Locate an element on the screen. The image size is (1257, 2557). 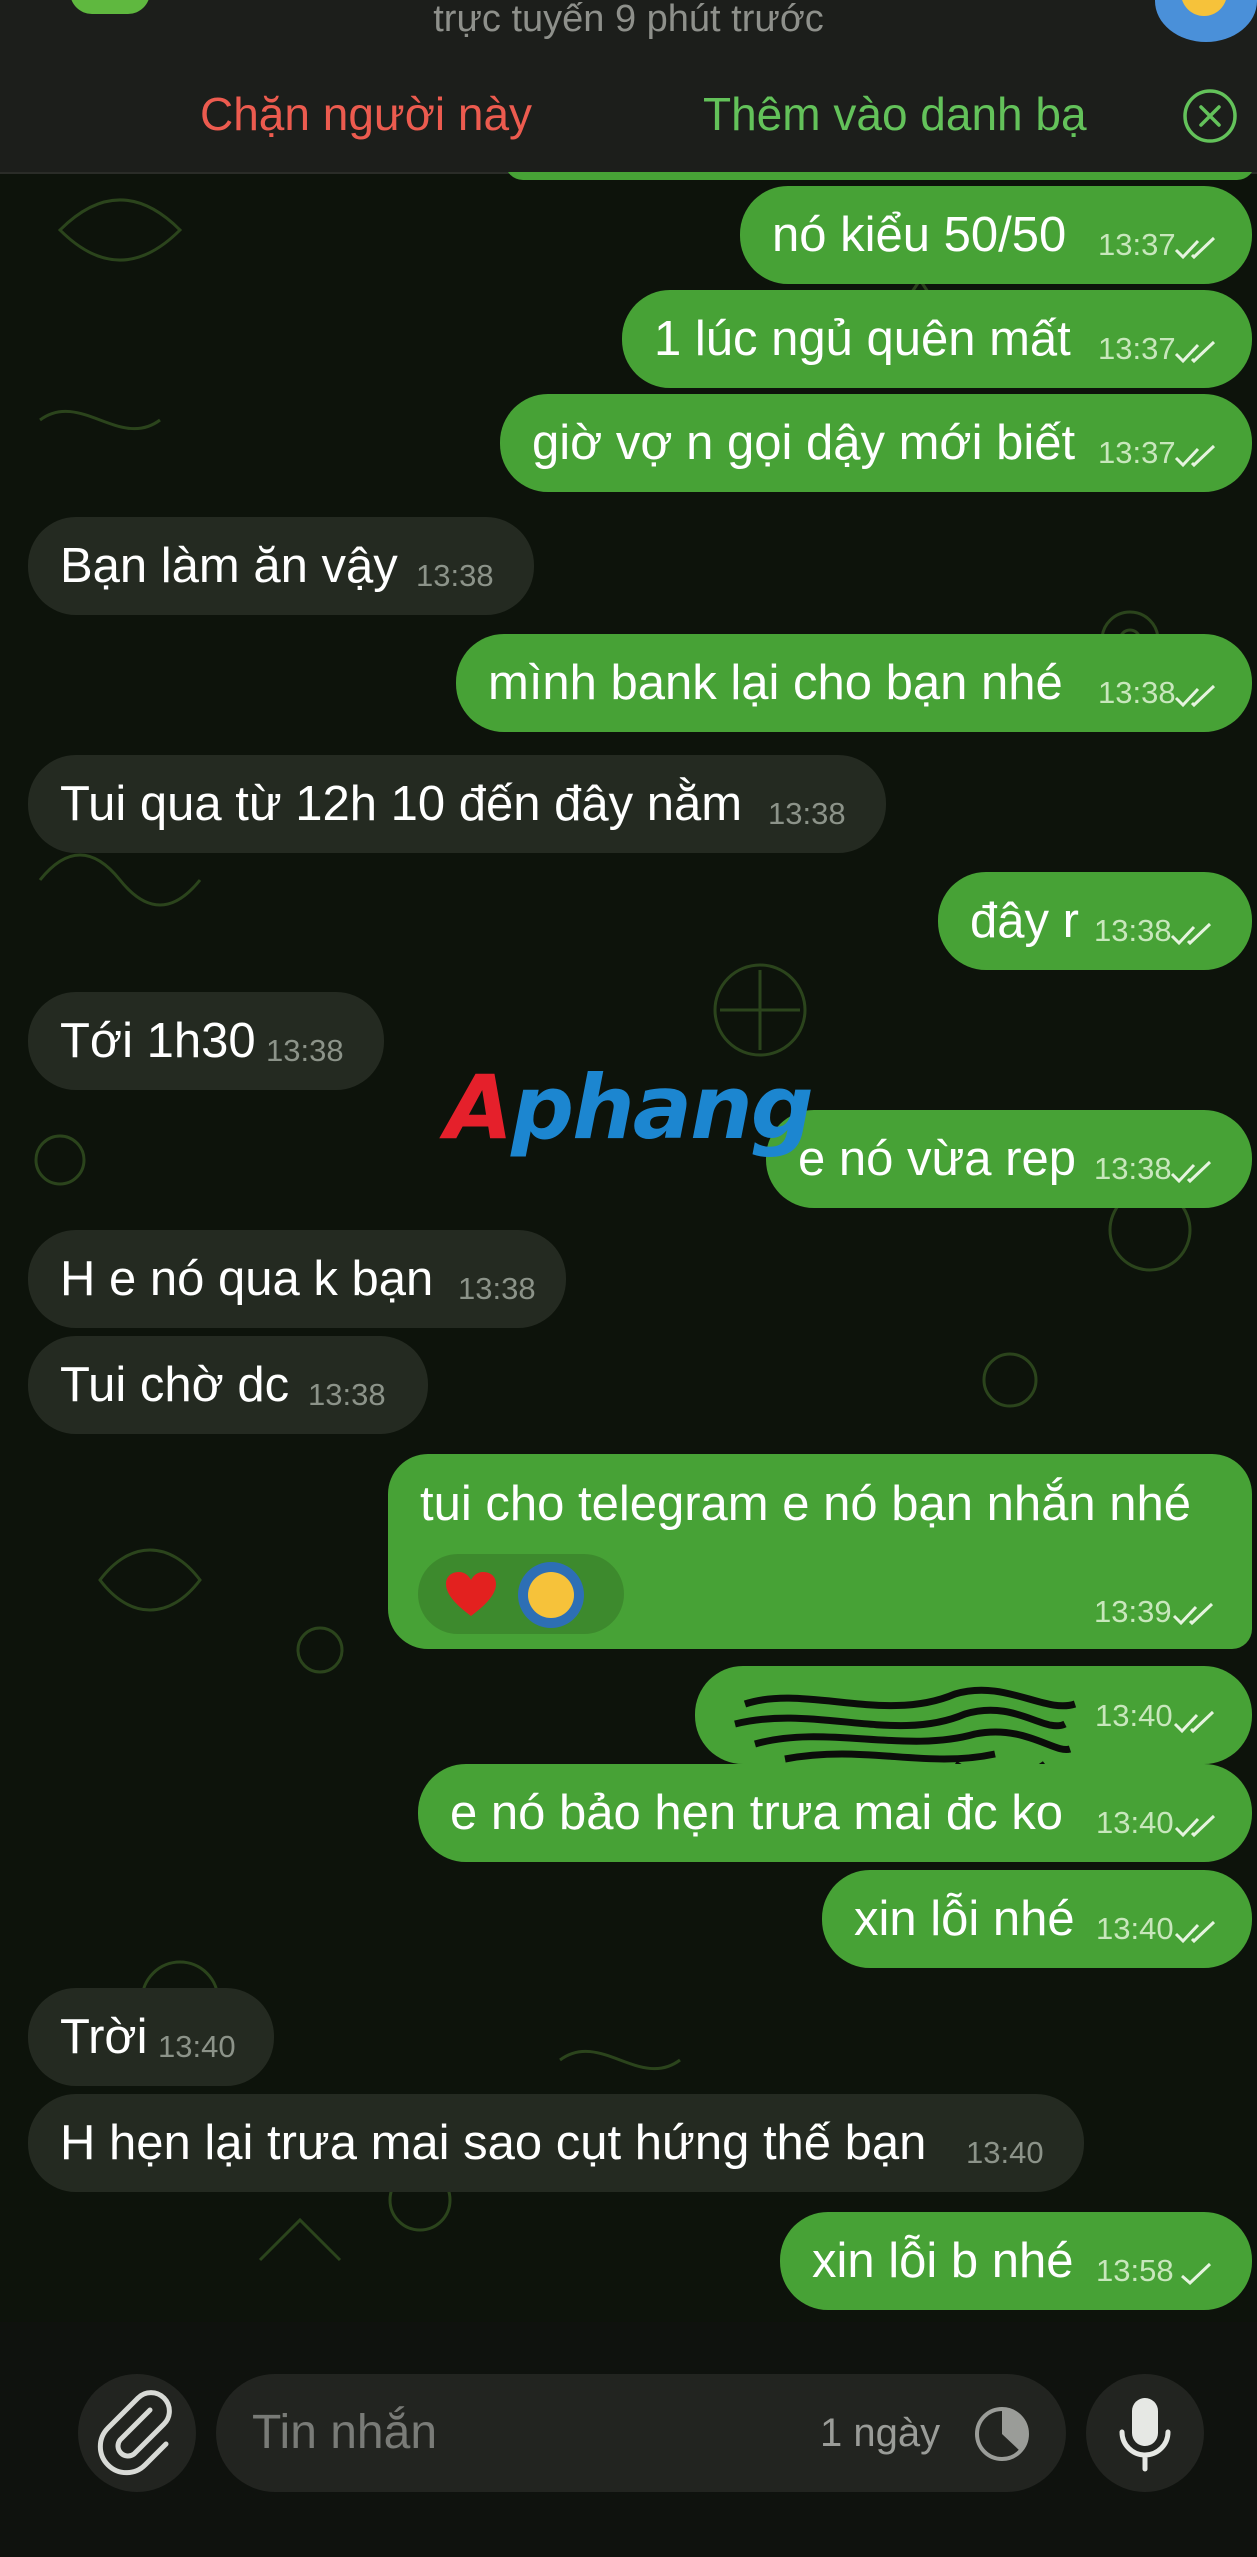
message-text: đây r is located at coordinates (1024, 921).